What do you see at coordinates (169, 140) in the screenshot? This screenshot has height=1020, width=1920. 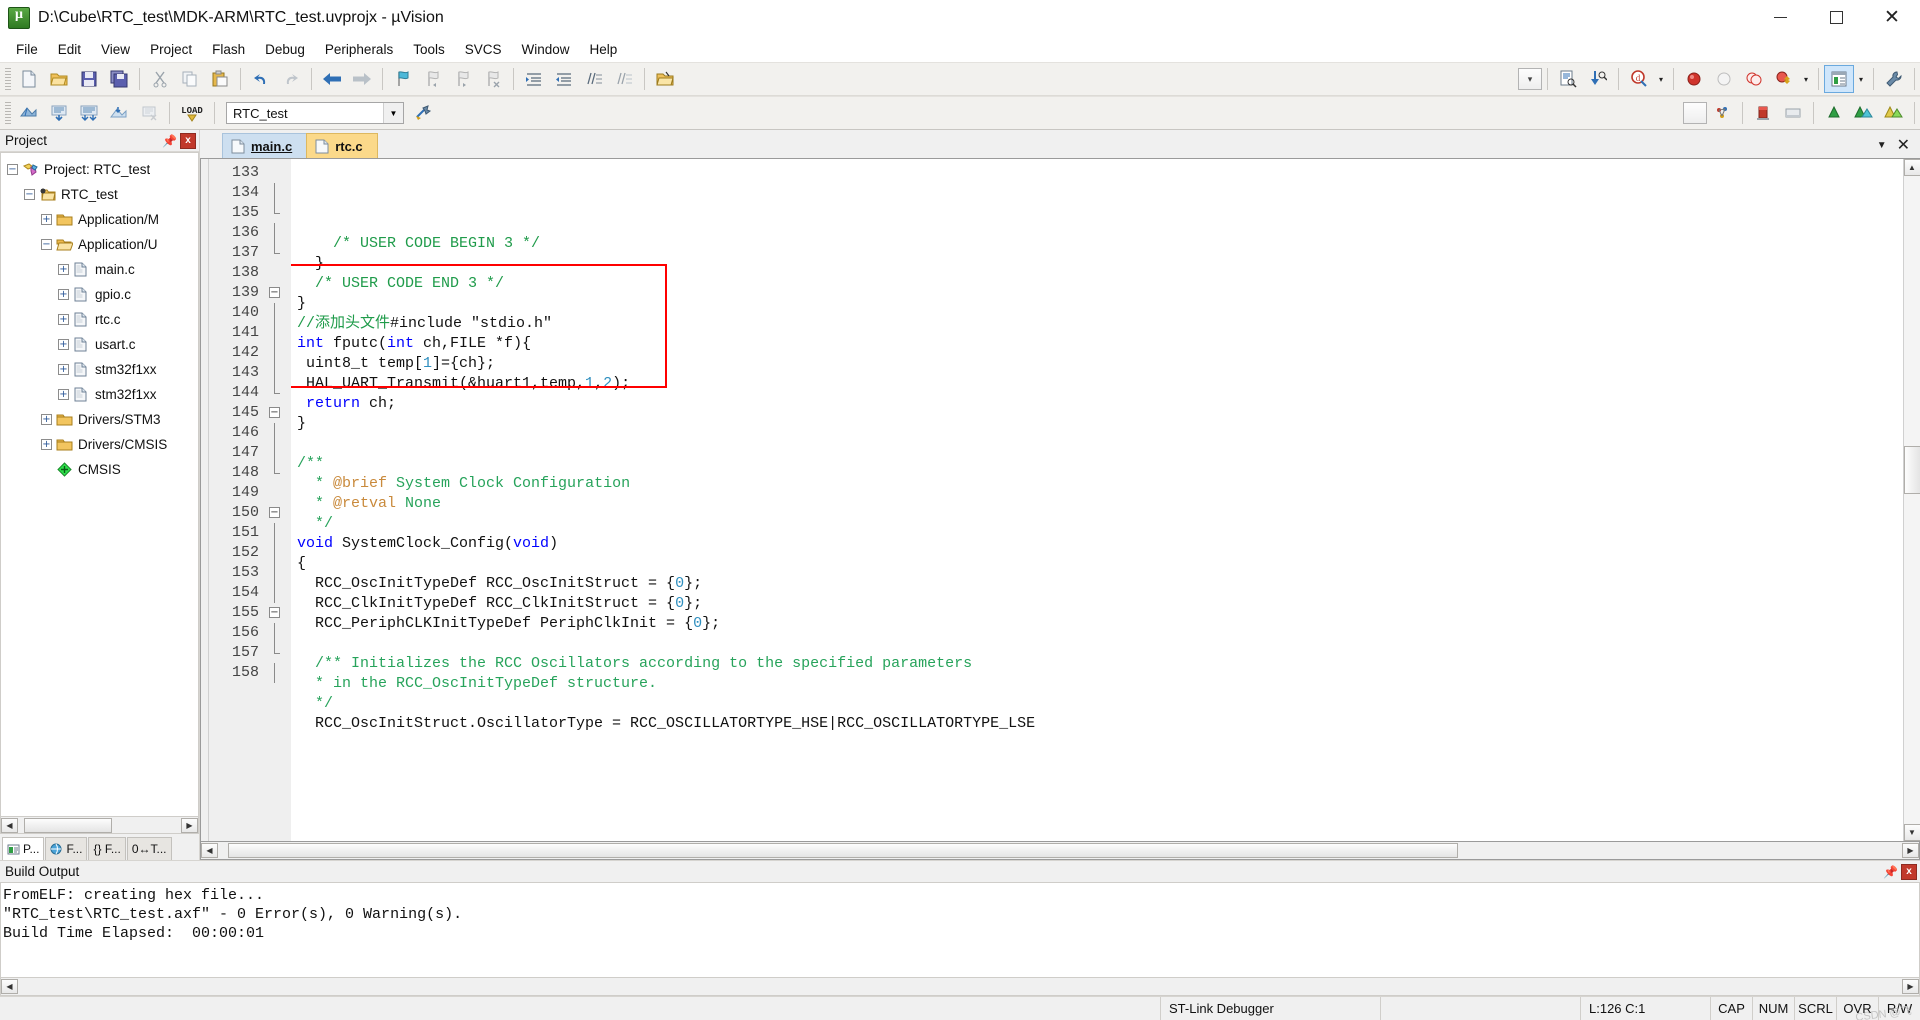 I see `pin-icon: 📌` at bounding box center [169, 140].